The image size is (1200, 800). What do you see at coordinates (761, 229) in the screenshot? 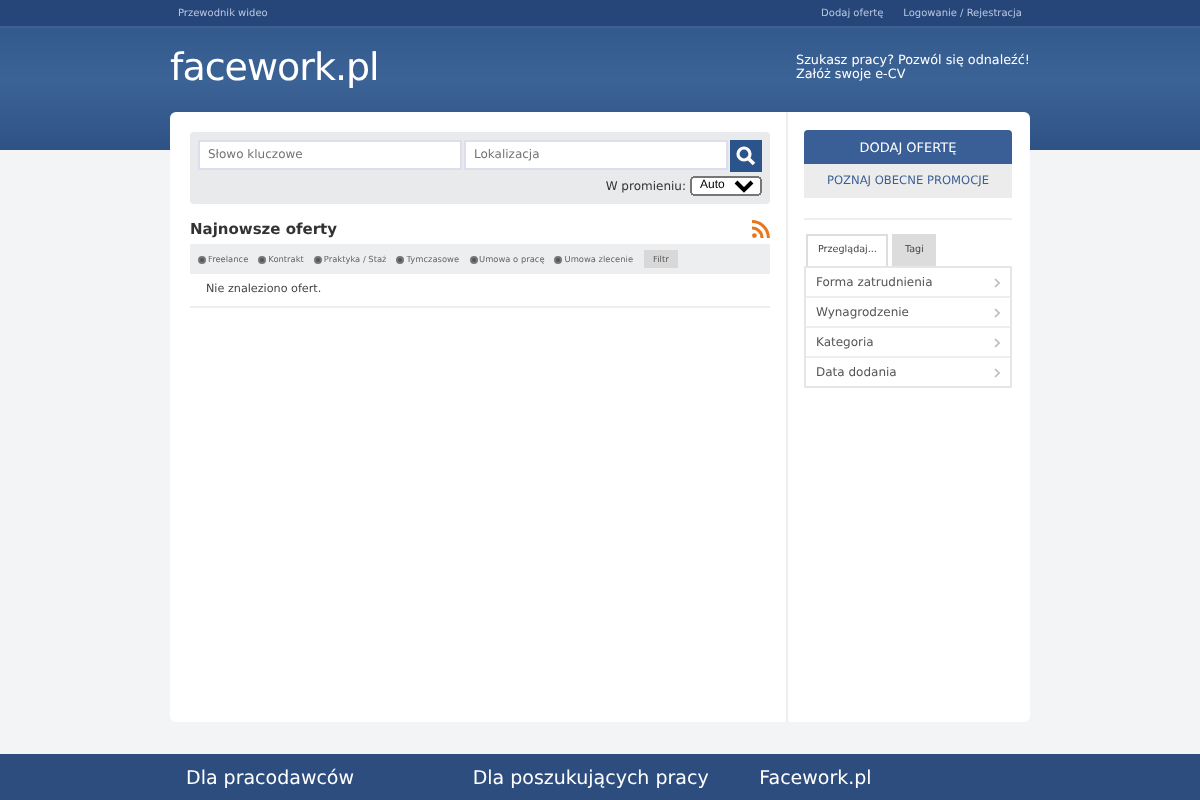
I see `rss-icon` at bounding box center [761, 229].